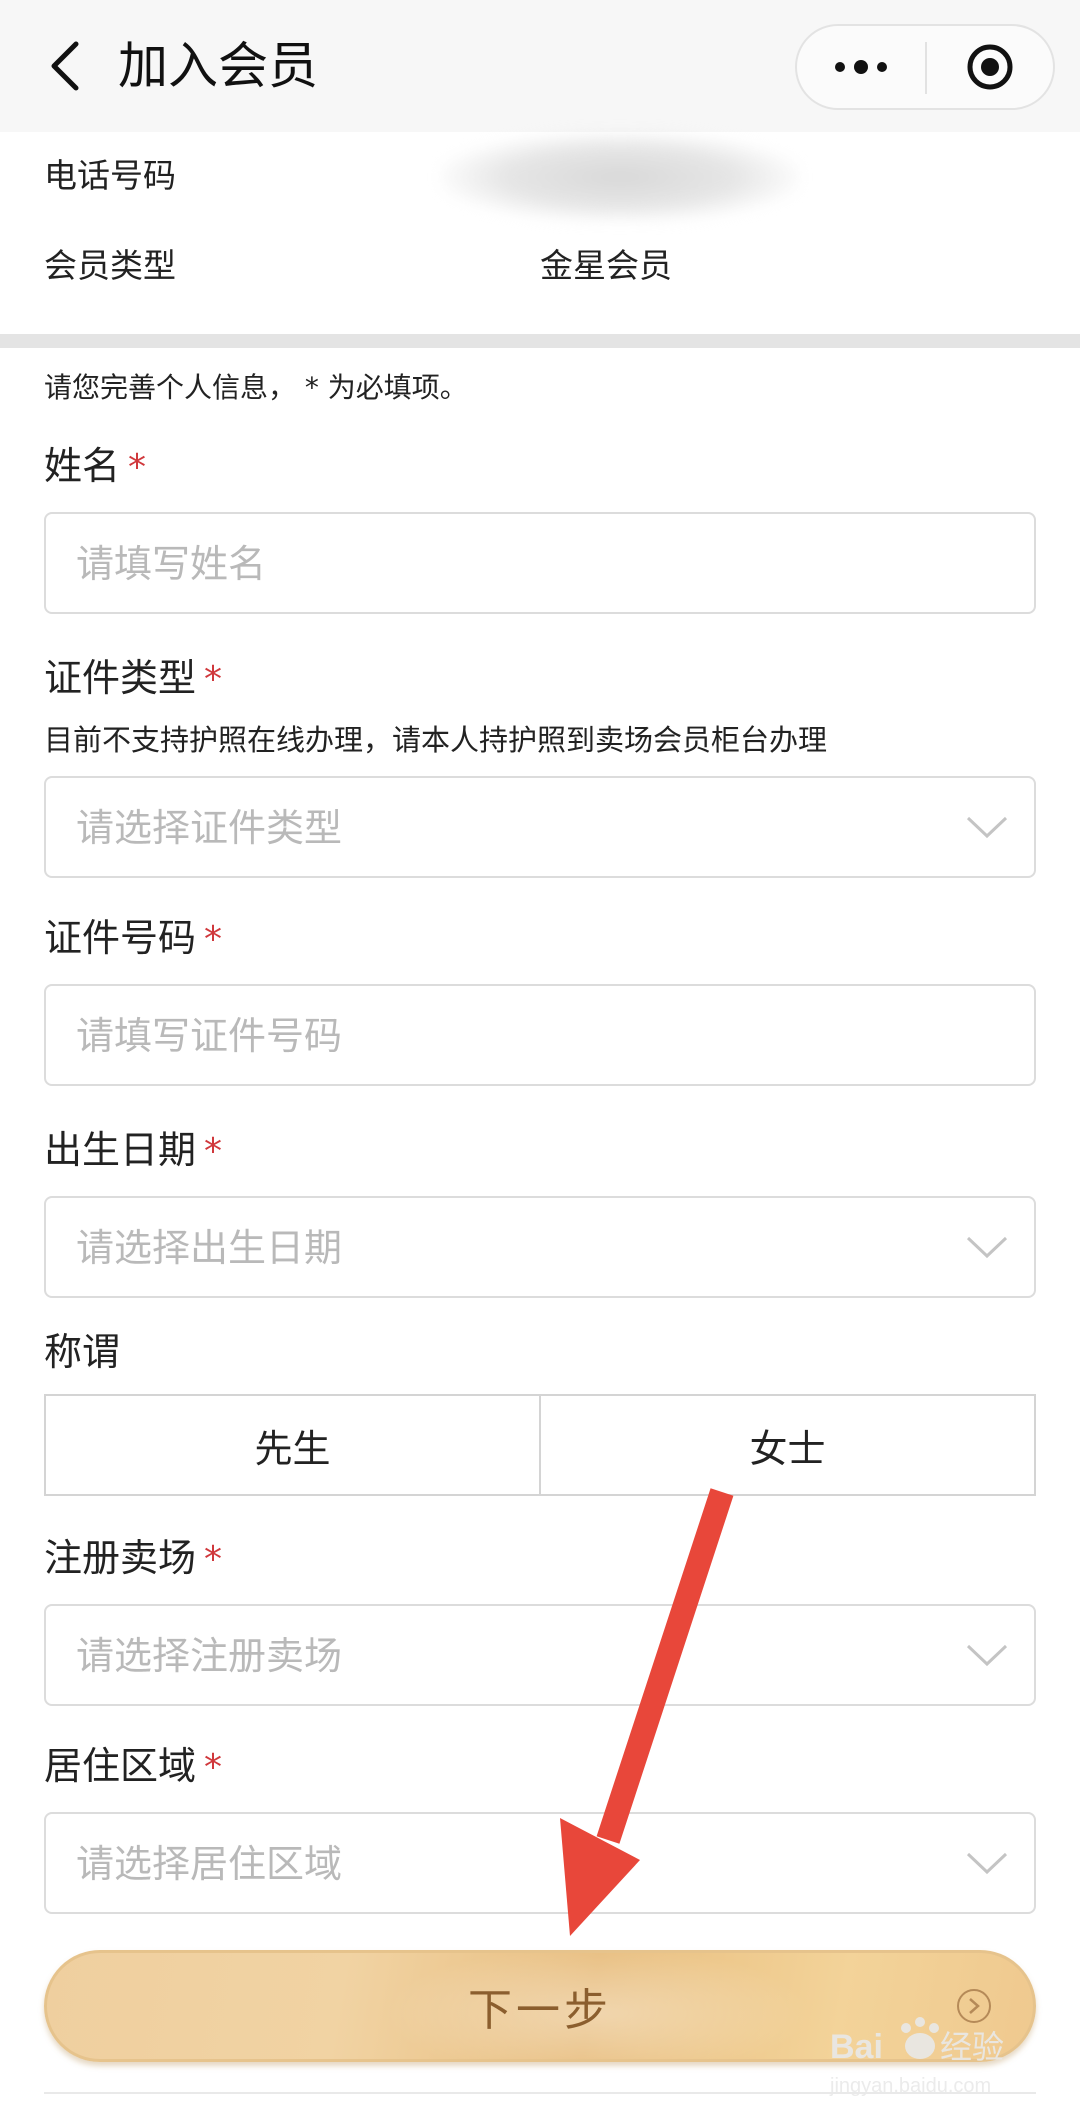 The width and height of the screenshot is (1080, 2119). What do you see at coordinates (120, 1558) in the screenshot?
I see `store-label-text: 注册卖场` at bounding box center [120, 1558].